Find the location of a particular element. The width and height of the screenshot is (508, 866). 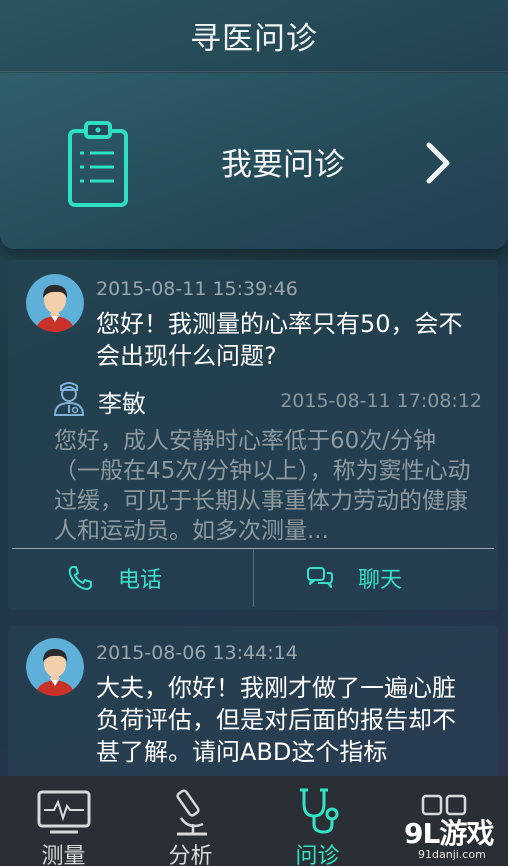

site-watermark: 9L游戏 91danji.com is located at coordinates (454, 838).